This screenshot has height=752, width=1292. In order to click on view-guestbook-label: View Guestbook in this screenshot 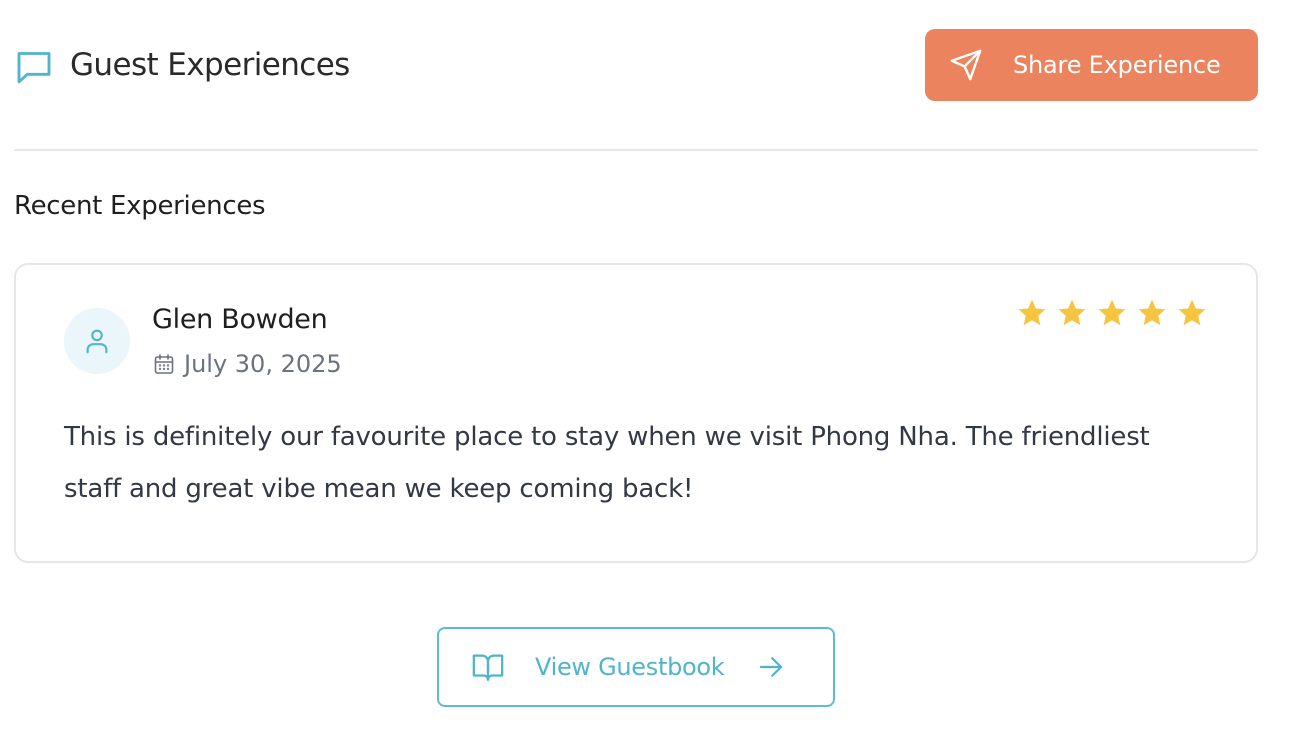, I will do `click(630, 667)`.